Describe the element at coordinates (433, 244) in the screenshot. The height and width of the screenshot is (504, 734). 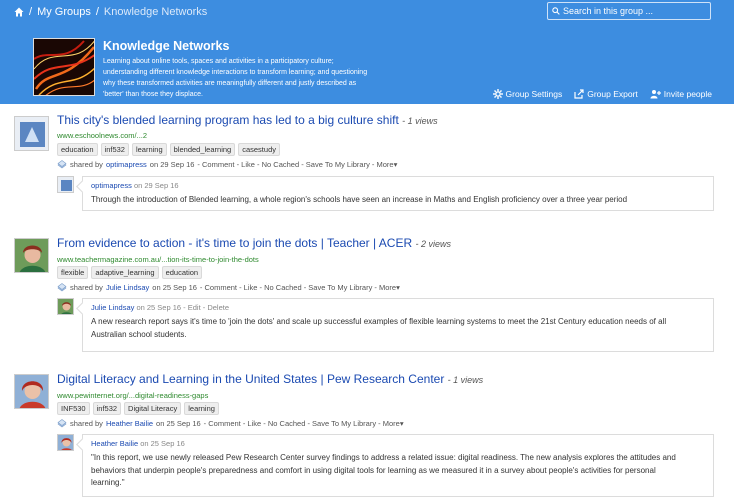
I see `view-count: - 2 views` at that location.